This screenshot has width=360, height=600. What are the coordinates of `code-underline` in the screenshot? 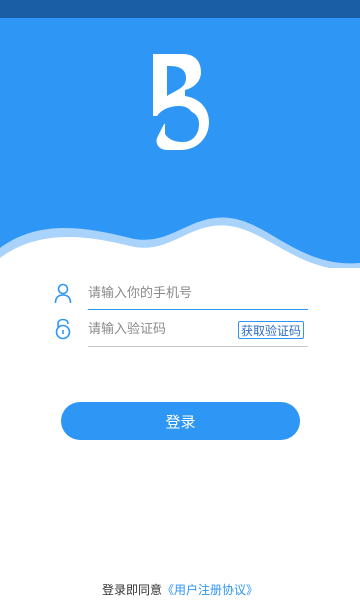 It's located at (198, 346).